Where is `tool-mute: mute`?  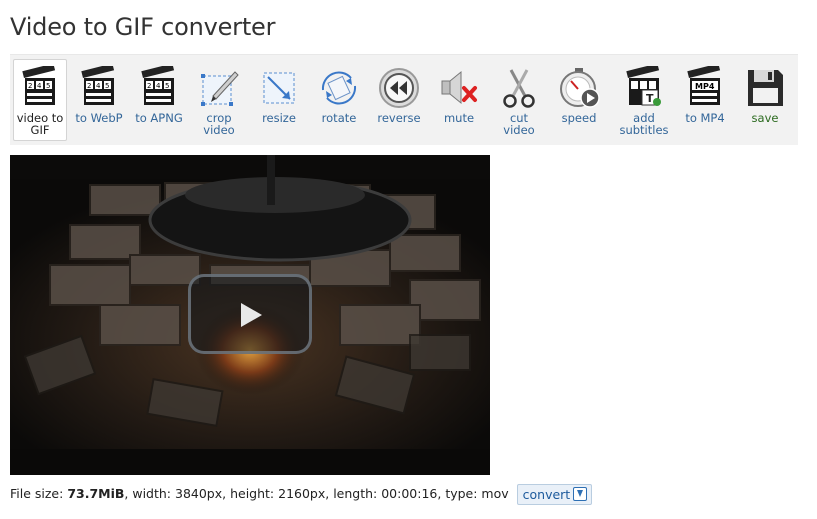 tool-mute: mute is located at coordinates (459, 100).